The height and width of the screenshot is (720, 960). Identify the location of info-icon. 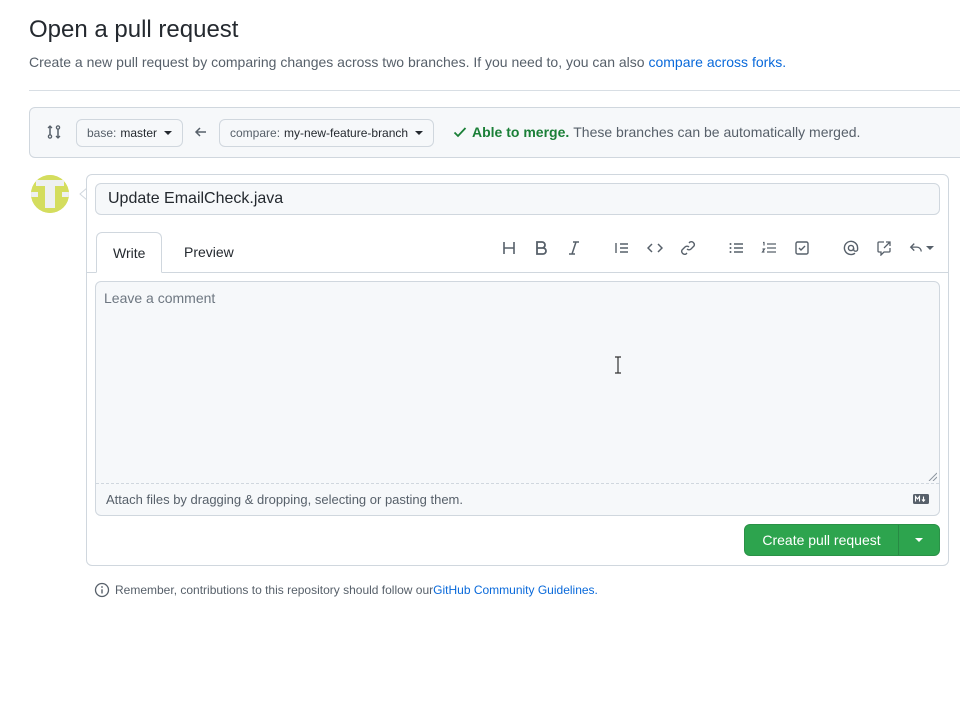
(102, 590).